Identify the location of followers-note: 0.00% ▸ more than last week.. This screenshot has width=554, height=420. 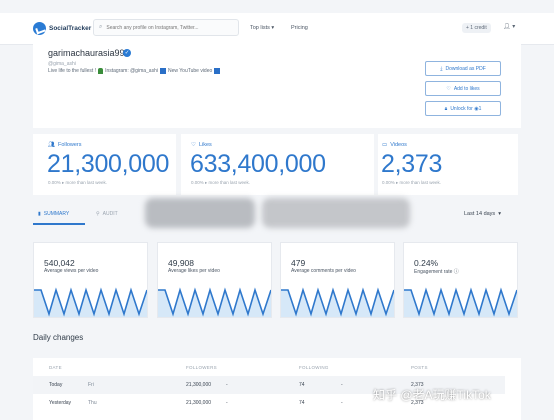
(78, 182).